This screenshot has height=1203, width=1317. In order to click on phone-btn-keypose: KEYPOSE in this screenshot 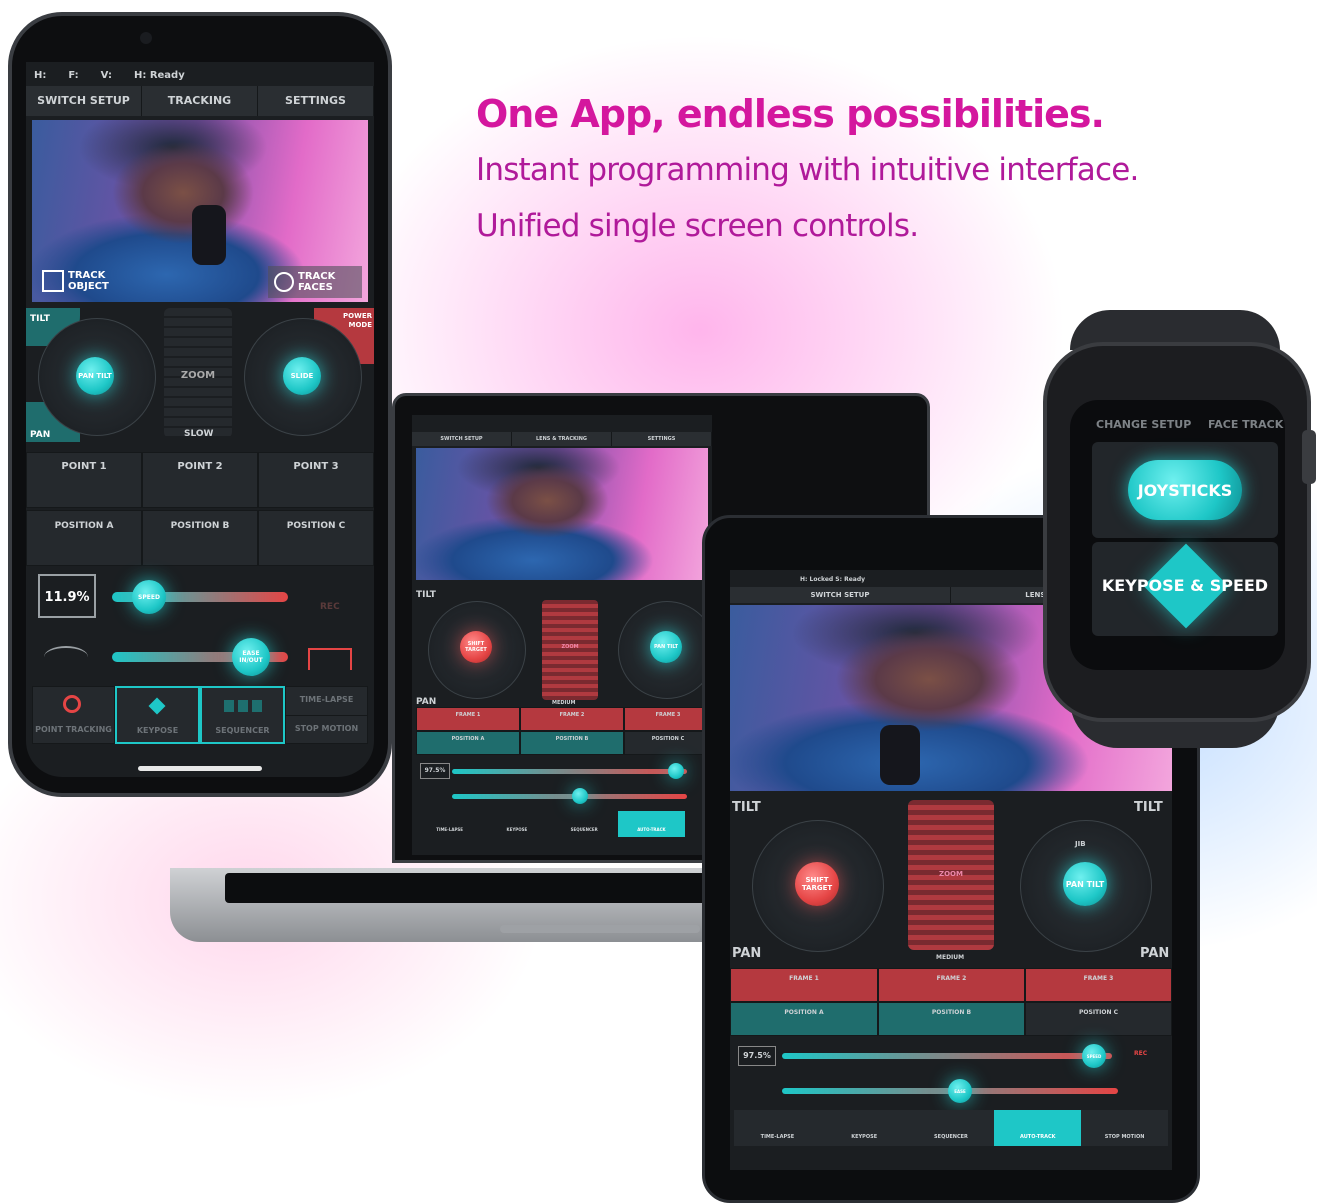, I will do `click(157, 715)`.